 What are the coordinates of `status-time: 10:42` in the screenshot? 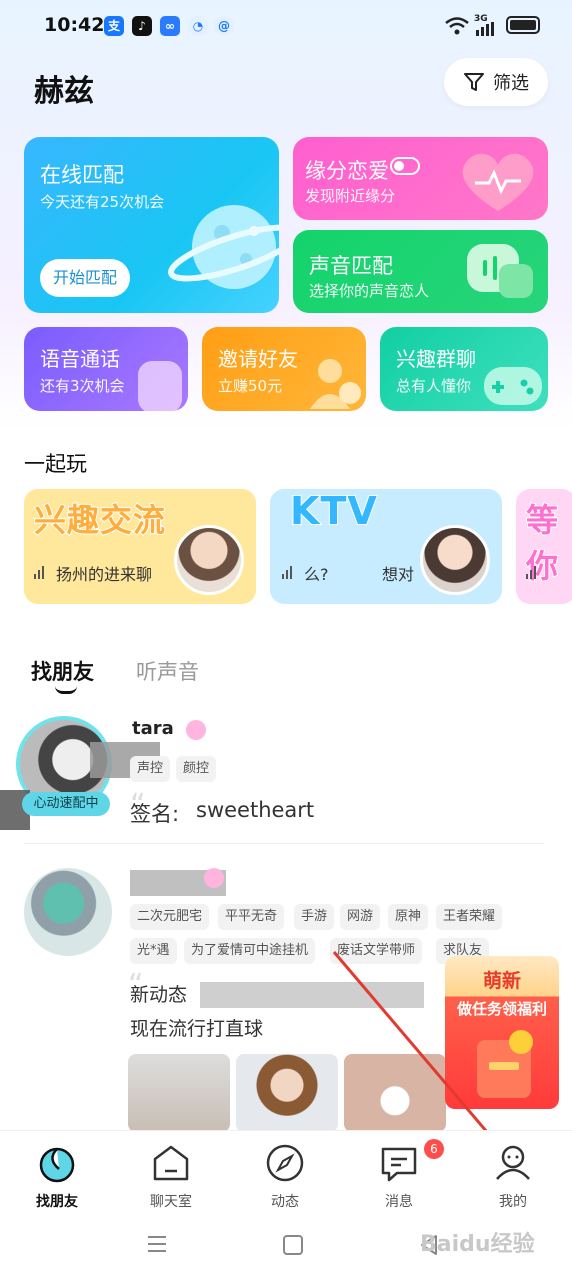 It's located at (74, 25).